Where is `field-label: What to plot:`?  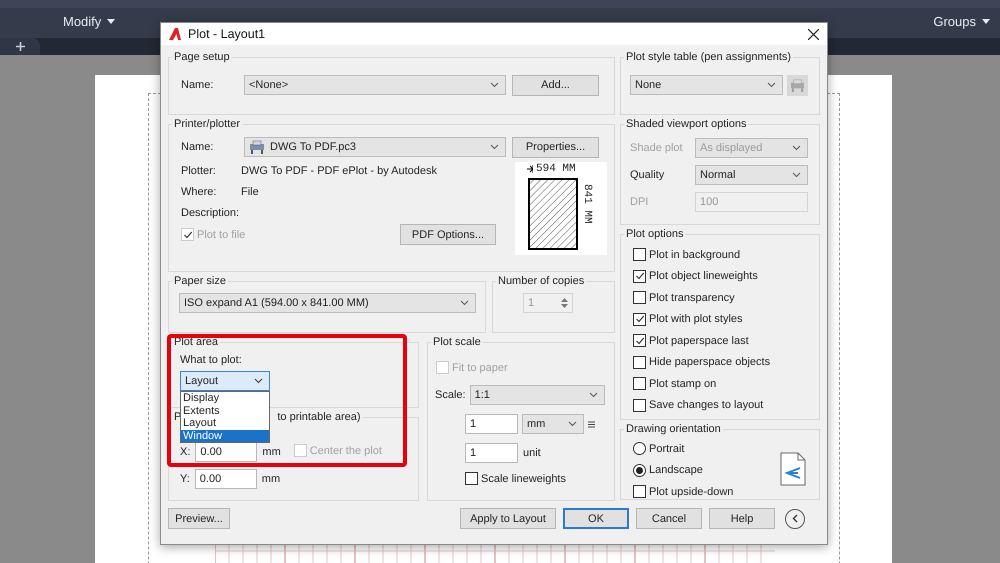
field-label: What to plot: is located at coordinates (211, 360).